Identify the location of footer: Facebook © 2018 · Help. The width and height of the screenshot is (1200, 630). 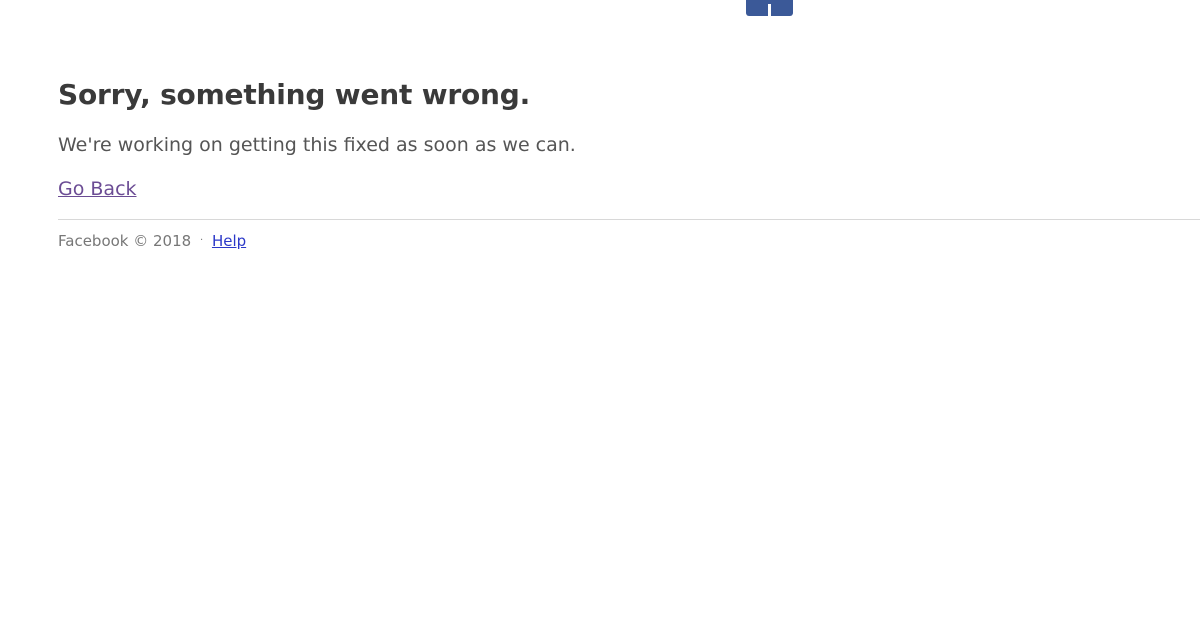
(152, 241).